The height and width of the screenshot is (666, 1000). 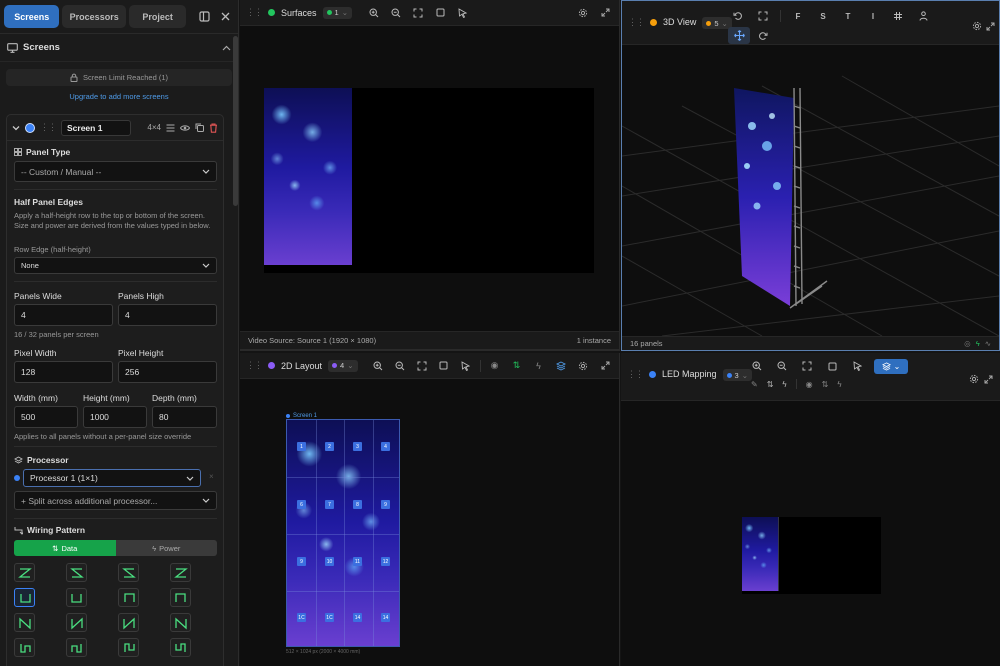 What do you see at coordinates (825, 384) in the screenshot?
I see `data-wiring-muted-icon: ⇅` at bounding box center [825, 384].